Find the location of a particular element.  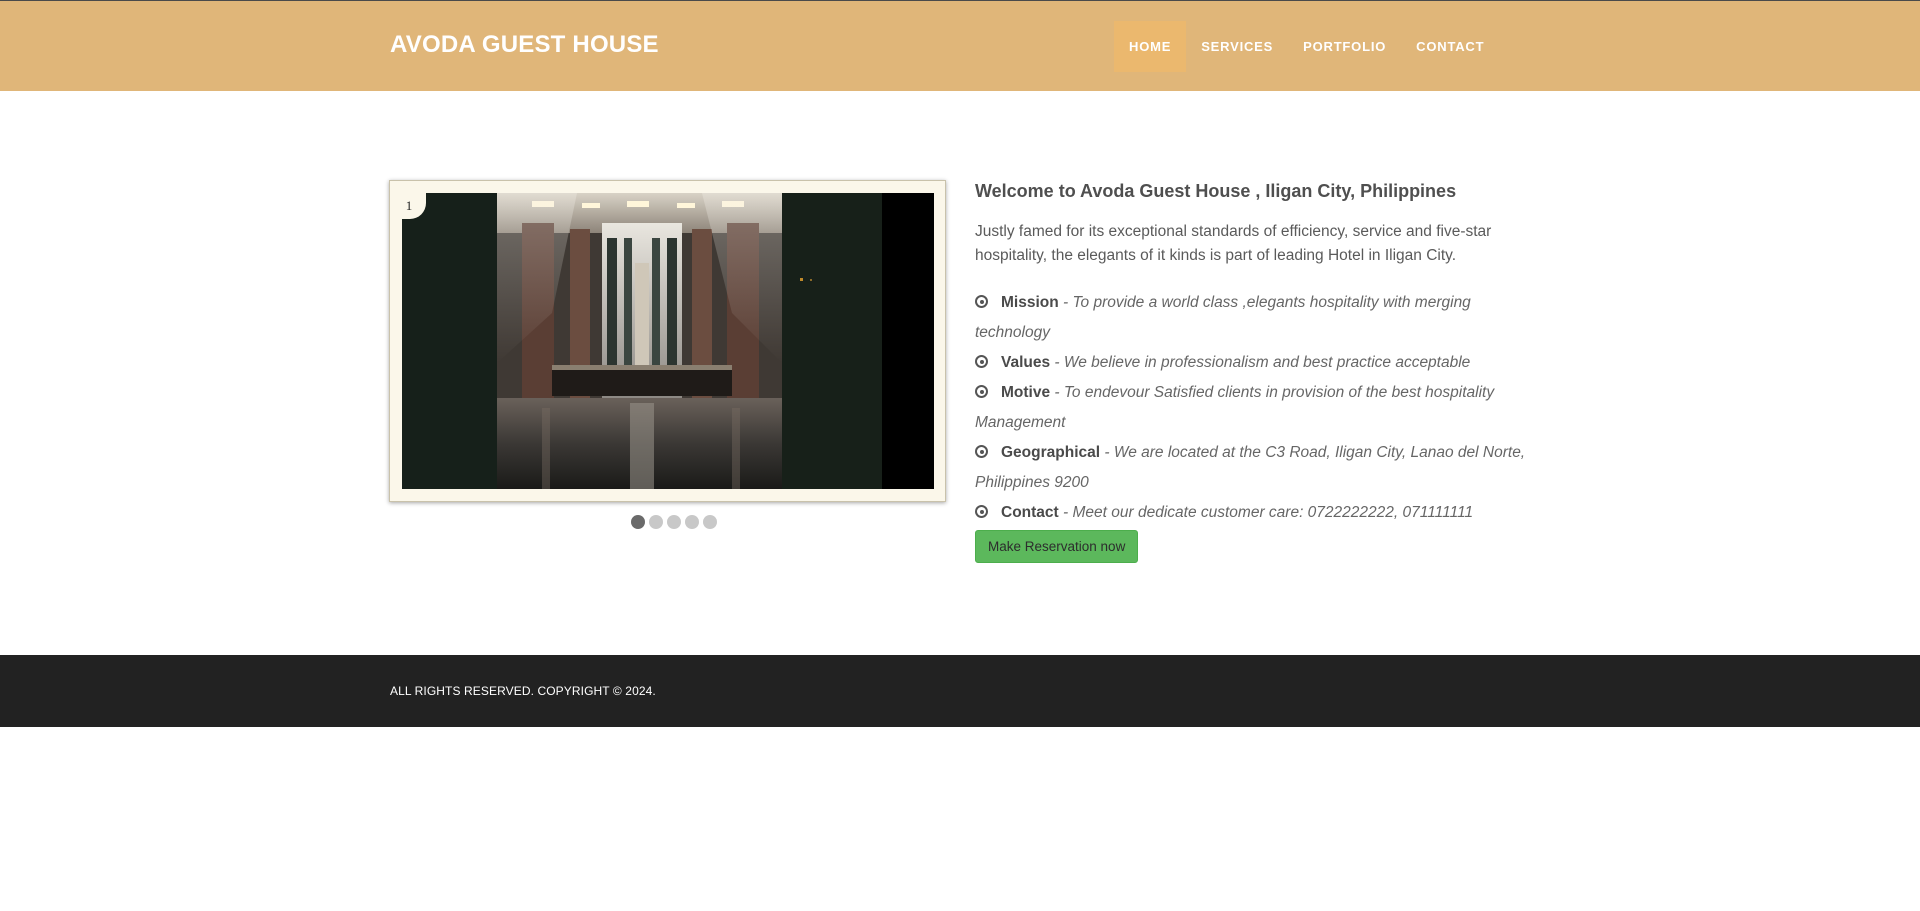

nav-contact: CONTACT is located at coordinates (1450, 46).